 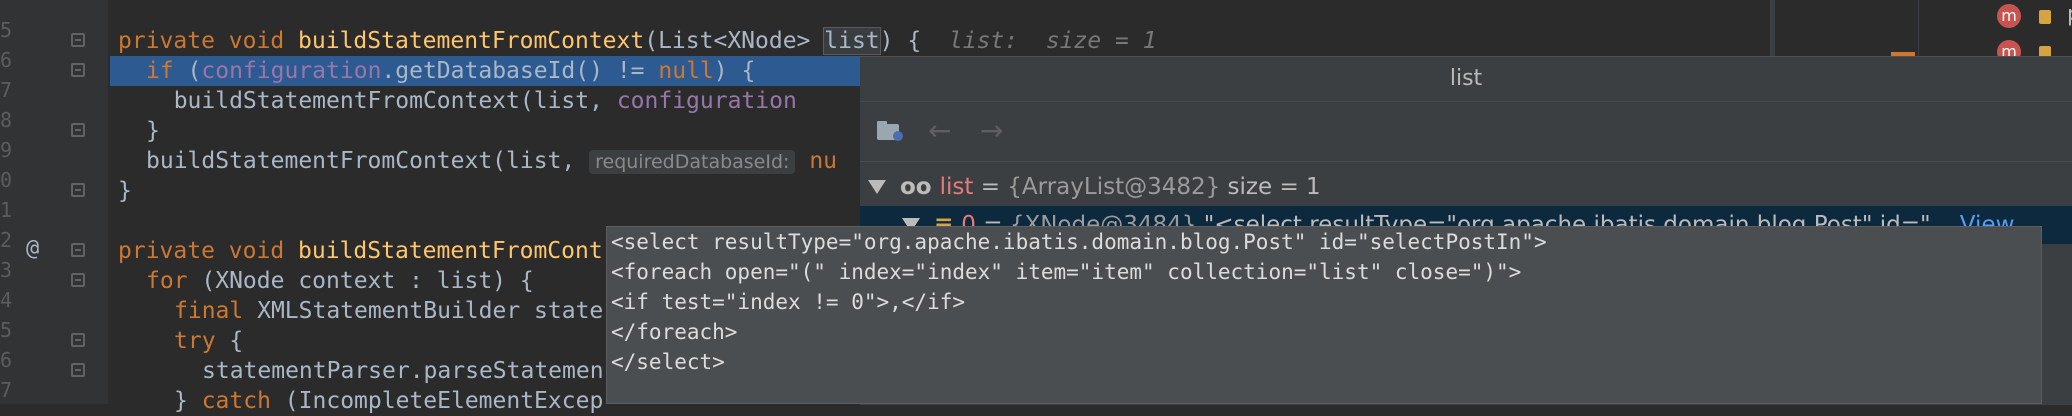 I want to click on lock-icon, so click(x=2045, y=17).